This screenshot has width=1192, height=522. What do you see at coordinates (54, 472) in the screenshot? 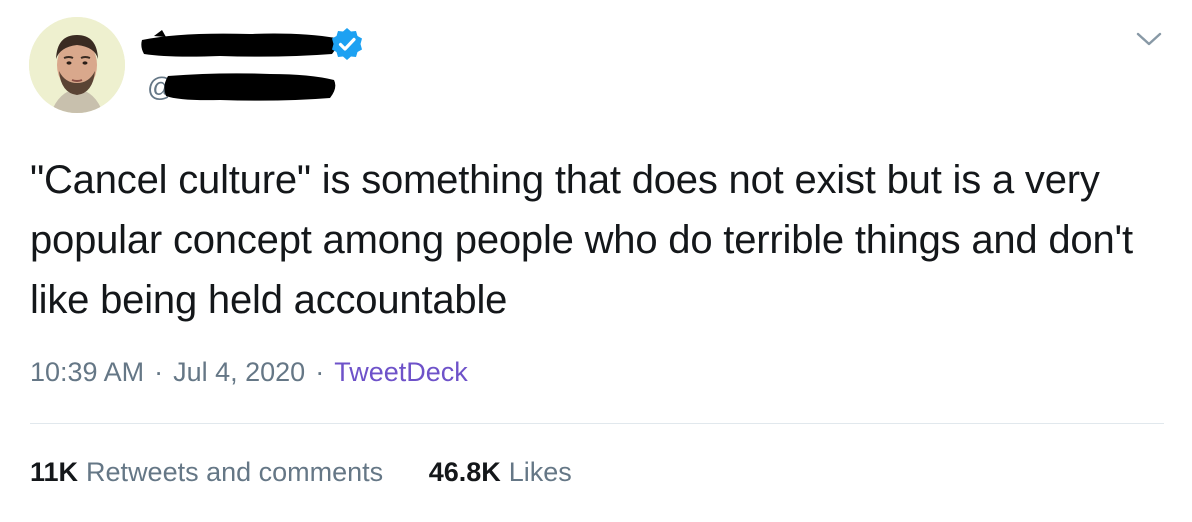
I see `retweets-count: 11K` at bounding box center [54, 472].